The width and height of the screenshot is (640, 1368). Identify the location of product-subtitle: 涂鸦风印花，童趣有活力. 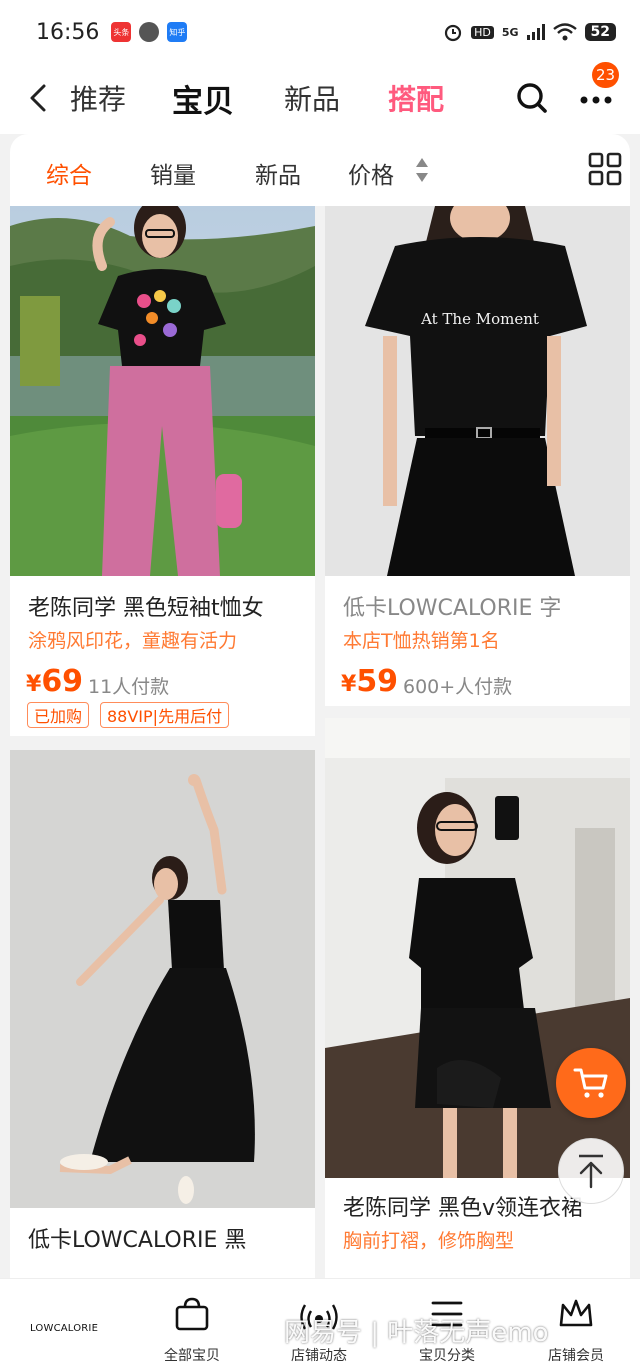
(133, 641).